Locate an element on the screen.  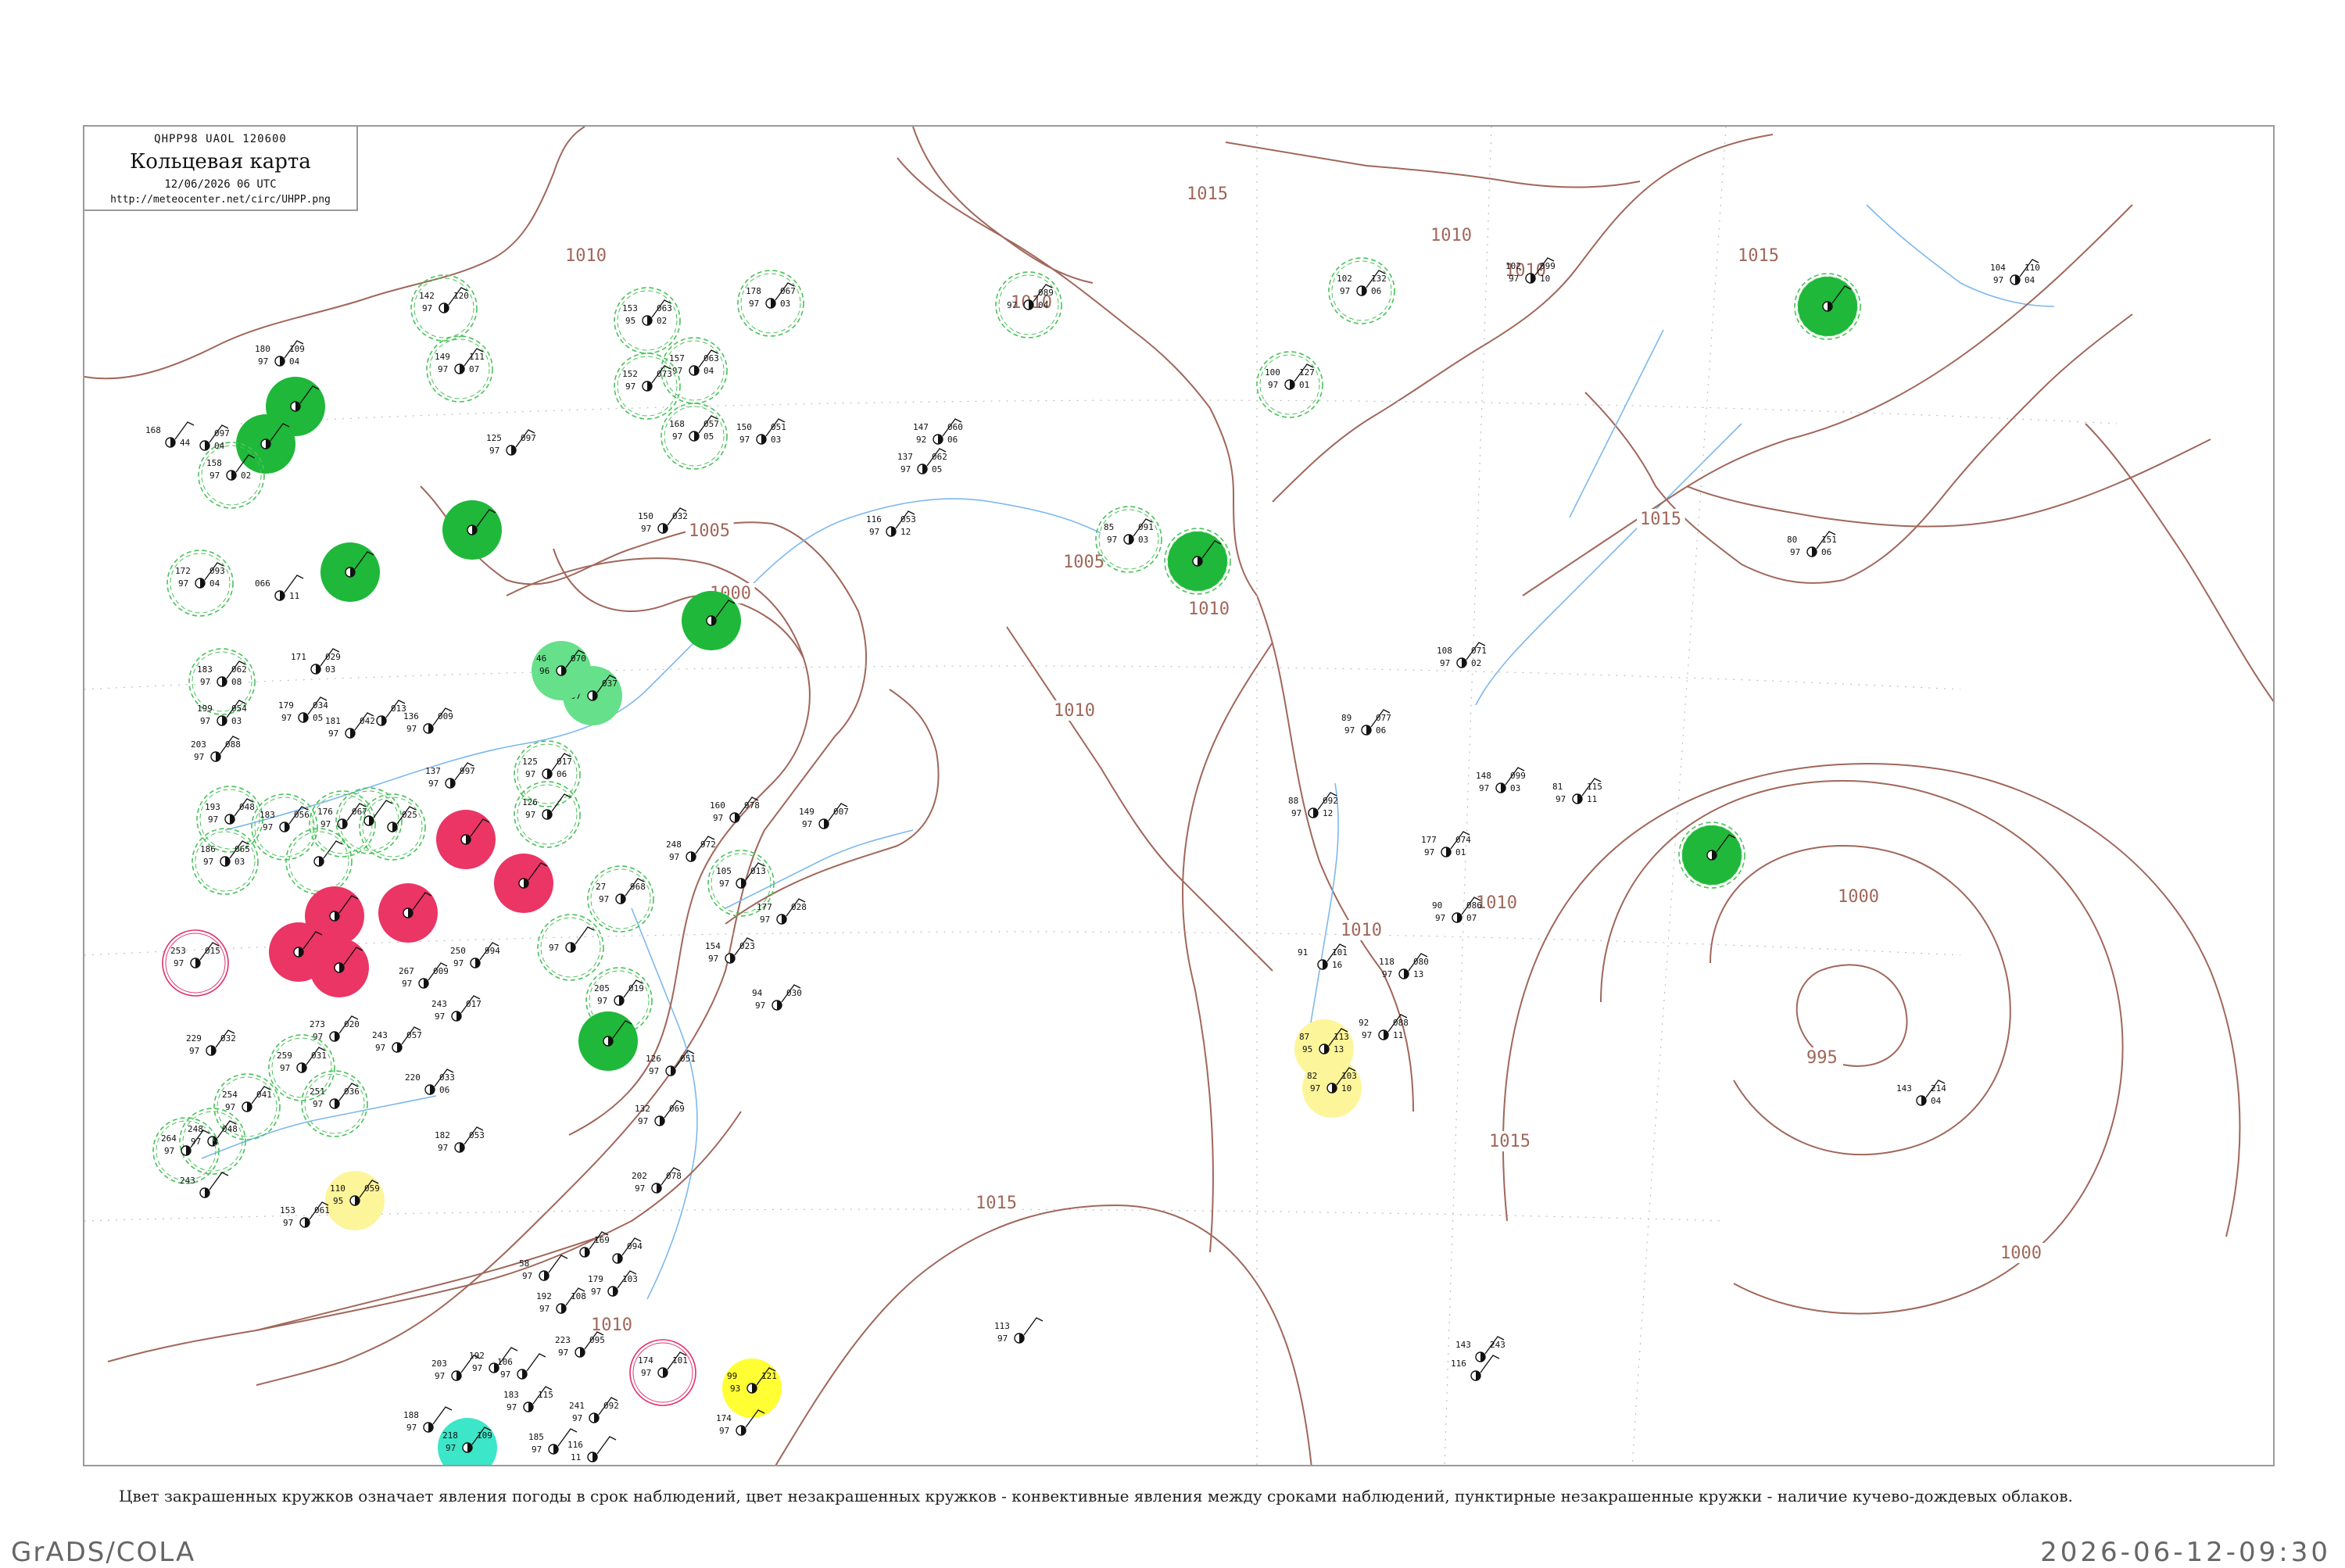
station-pressure: 033 is located at coordinates (447, 1077).